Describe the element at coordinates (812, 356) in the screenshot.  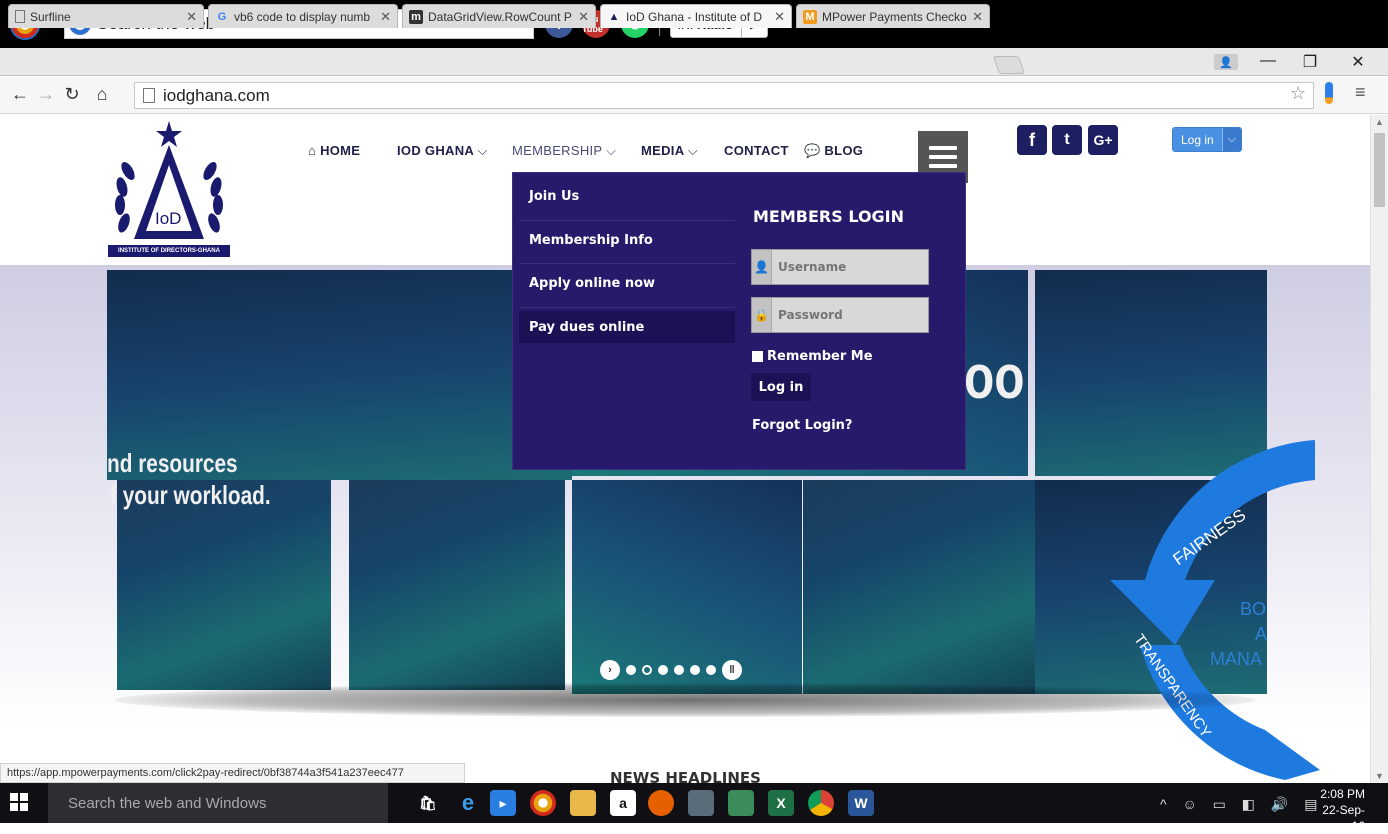
I see `remember-me-checkbox: Remember Me` at that location.